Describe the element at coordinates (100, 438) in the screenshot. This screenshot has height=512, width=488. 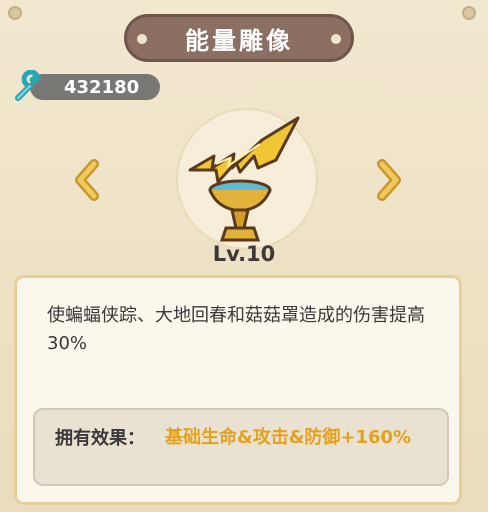
I see `owned-effect-label: 拥有效果：` at that location.